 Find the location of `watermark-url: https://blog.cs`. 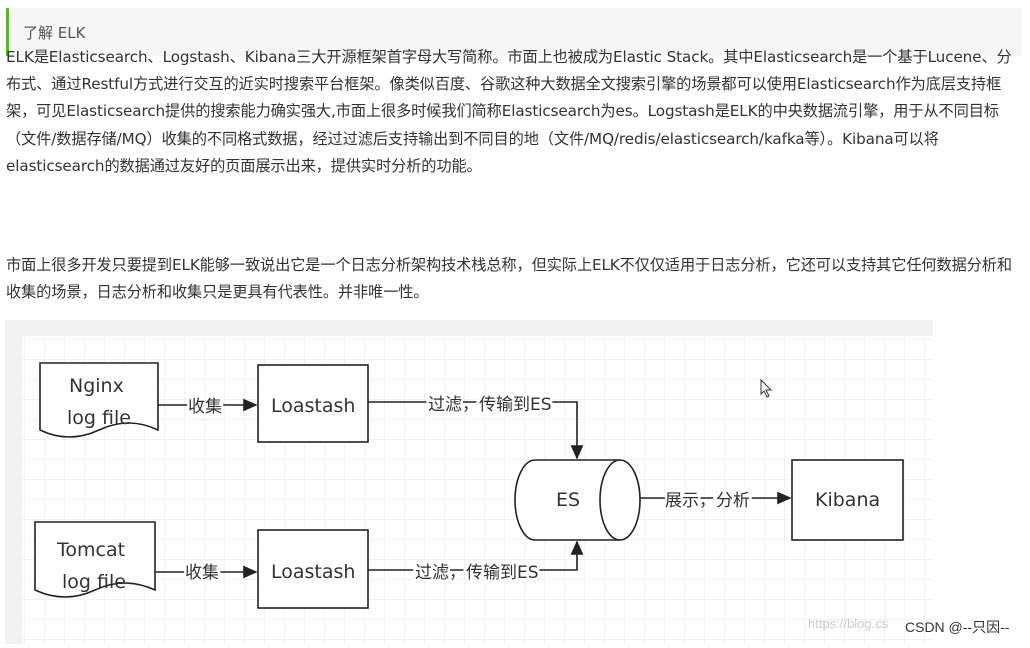

watermark-url: https://blog.cs is located at coordinates (848, 623).